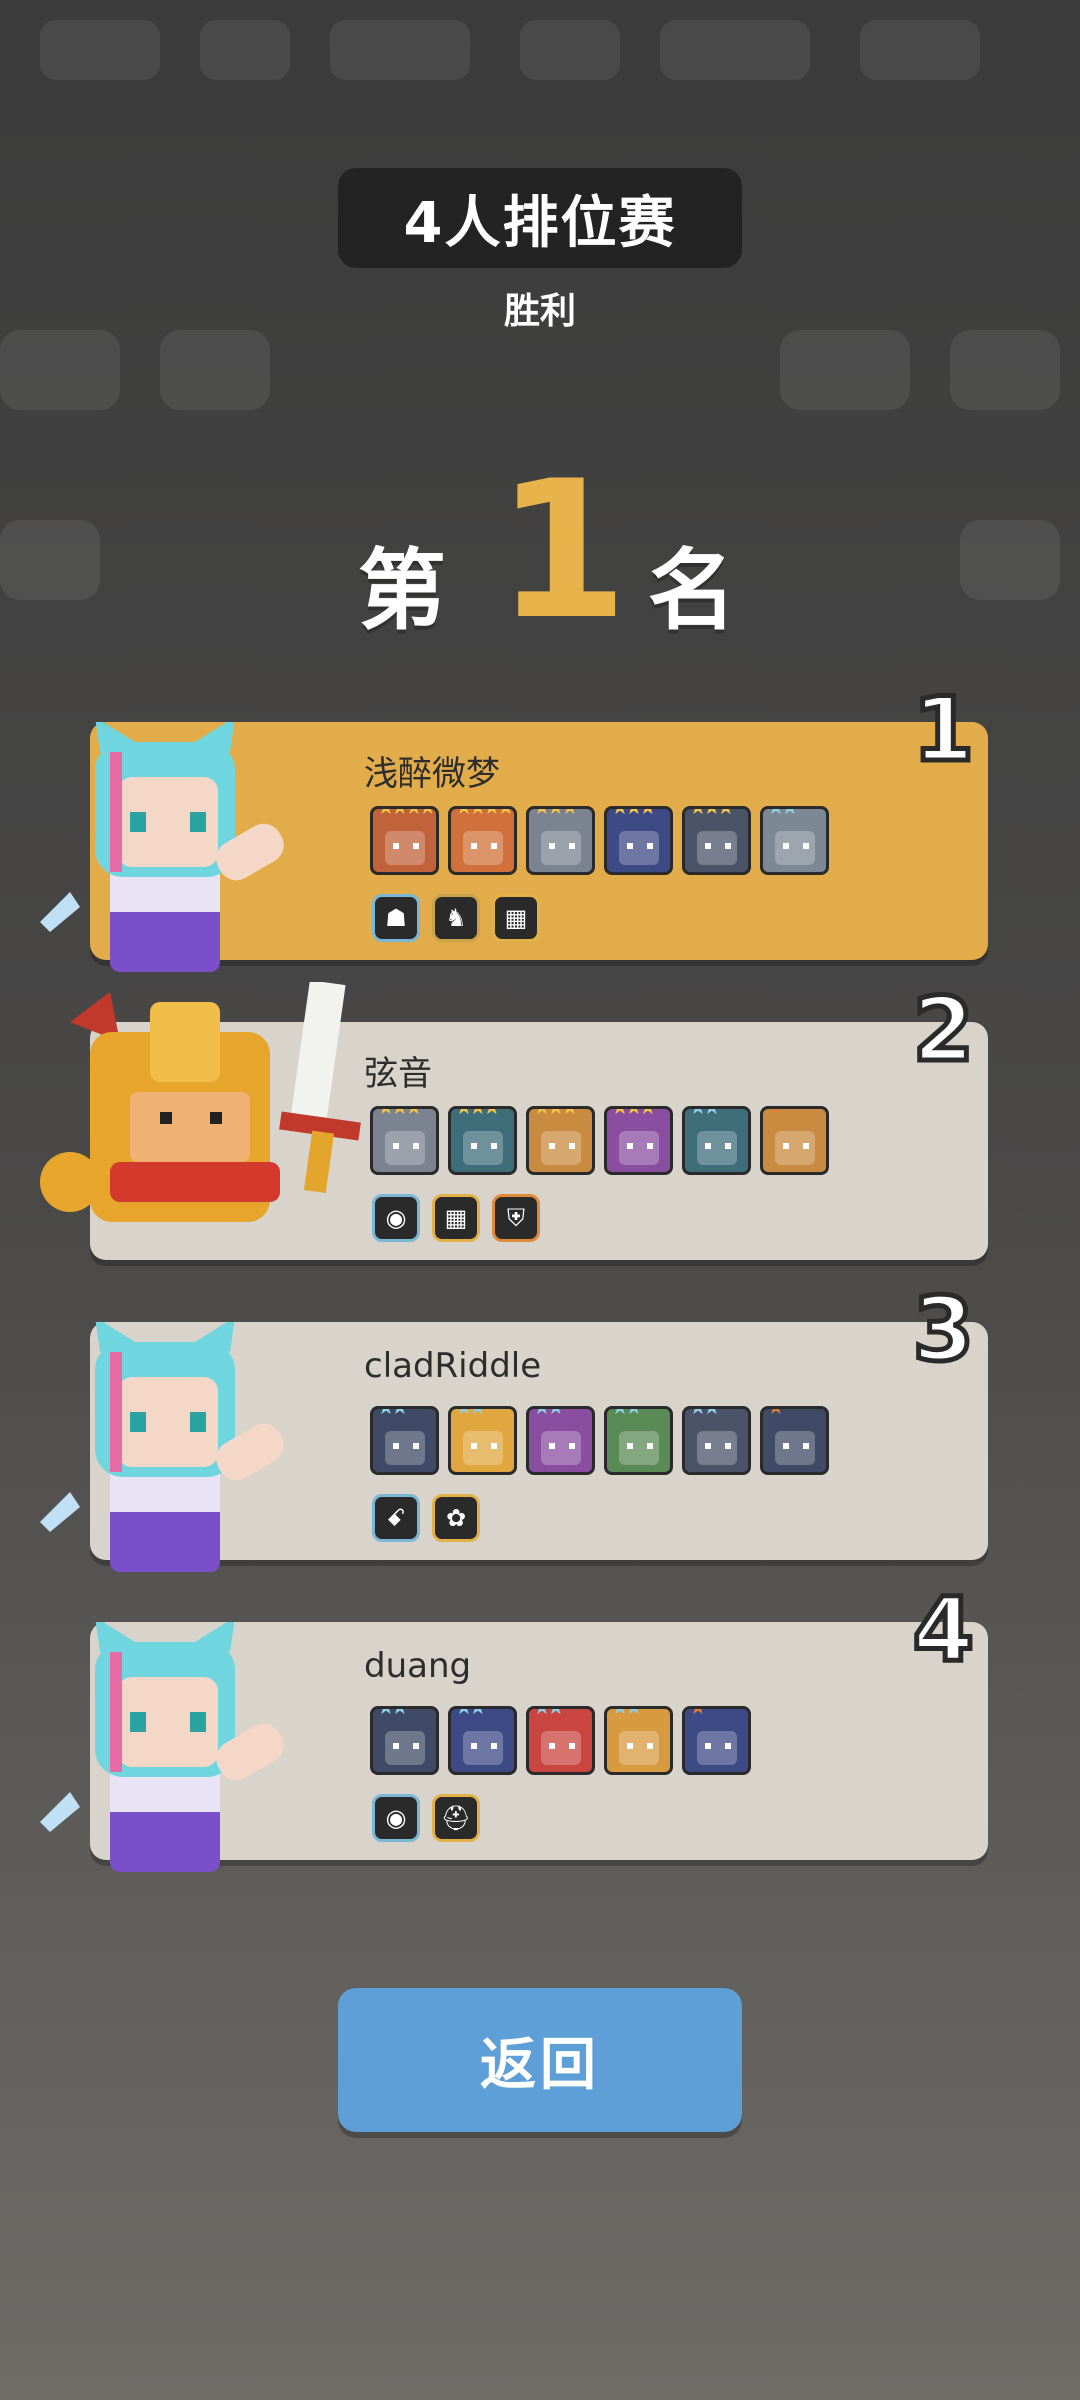 The height and width of the screenshot is (2400, 1080). What do you see at coordinates (539, 311) in the screenshot?
I see `result-label: 胜利` at bounding box center [539, 311].